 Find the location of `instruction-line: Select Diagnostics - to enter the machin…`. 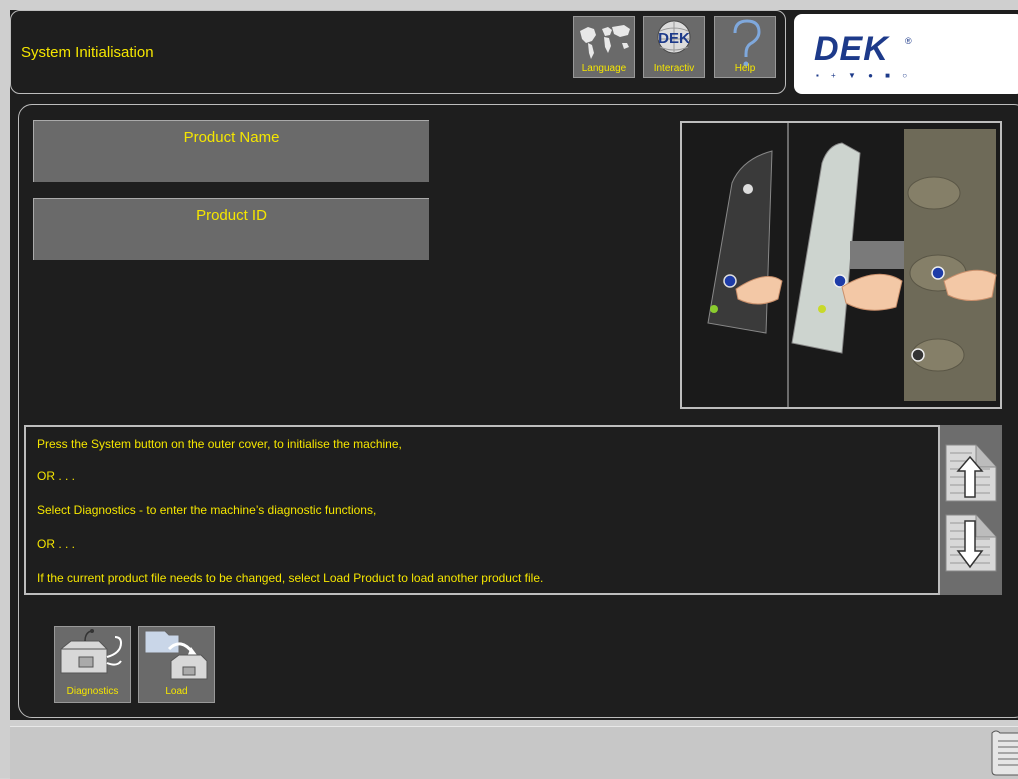

instruction-line: Select Diagnostics - to enter the machin… is located at coordinates (207, 510).